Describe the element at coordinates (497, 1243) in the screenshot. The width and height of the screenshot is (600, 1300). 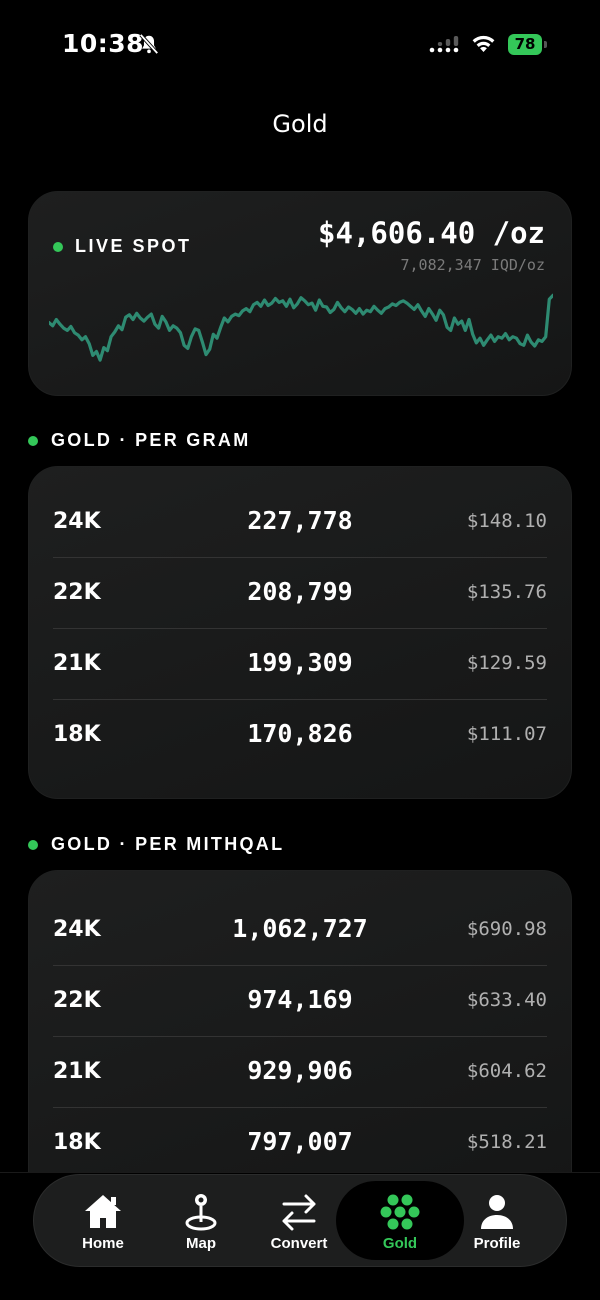
I see `tab-label: Profile` at that location.